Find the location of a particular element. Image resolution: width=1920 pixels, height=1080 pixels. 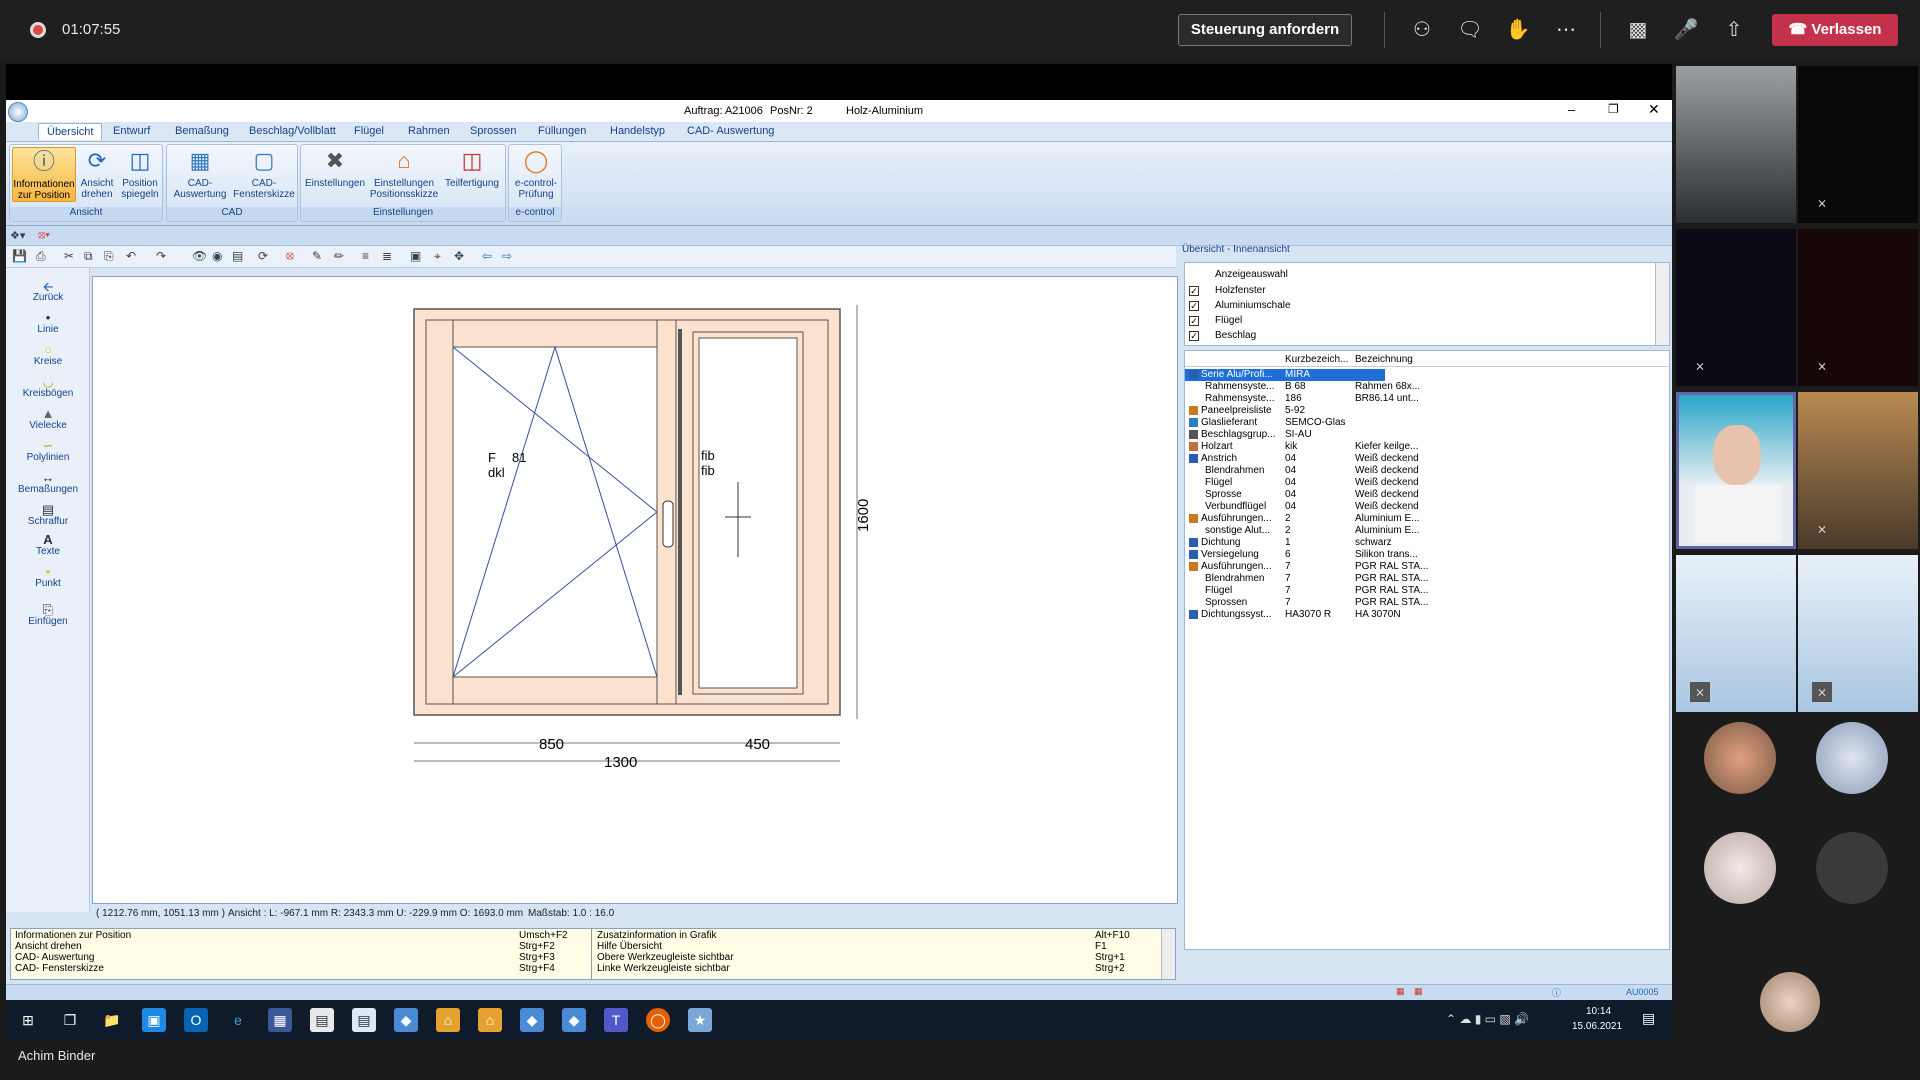

minimize-icon: – is located at coordinates (1571, 109).